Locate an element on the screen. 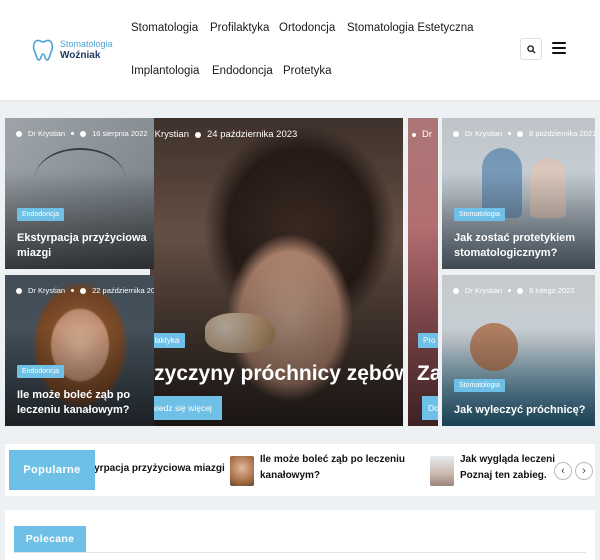 This screenshot has width=600, height=560. card-title: Ekstyrpacja przyżyciowa miazgi is located at coordinates (83, 246).